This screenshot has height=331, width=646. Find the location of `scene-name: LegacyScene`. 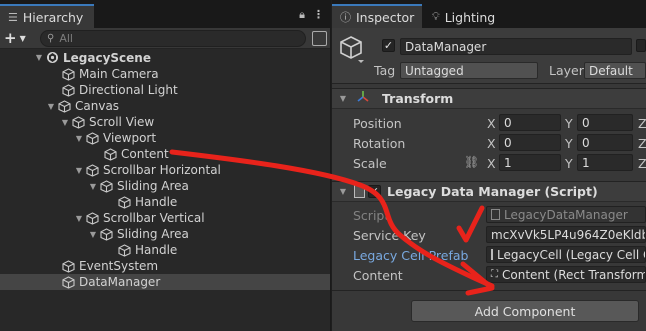

scene-name: LegacyScene is located at coordinates (107, 57).